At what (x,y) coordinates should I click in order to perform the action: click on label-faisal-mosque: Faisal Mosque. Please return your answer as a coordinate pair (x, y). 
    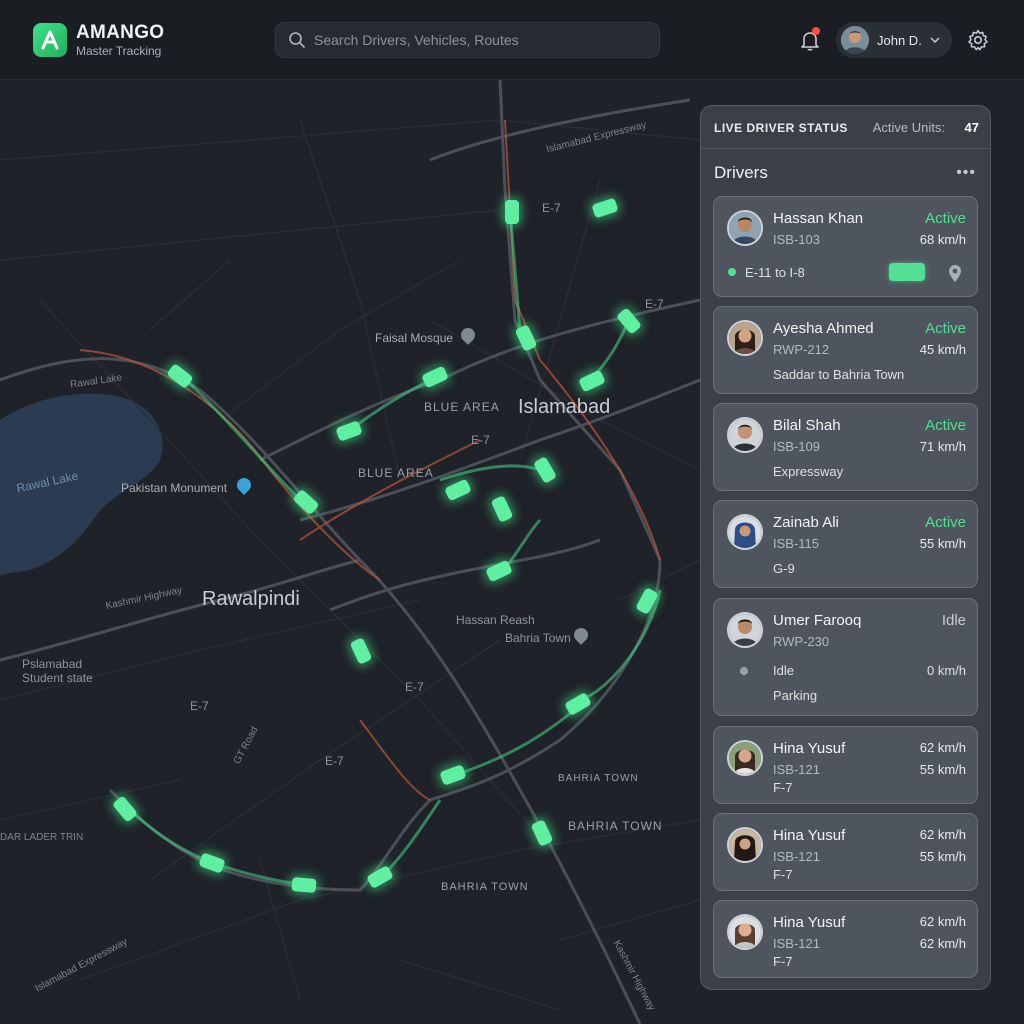
    Looking at the image, I should click on (414, 338).